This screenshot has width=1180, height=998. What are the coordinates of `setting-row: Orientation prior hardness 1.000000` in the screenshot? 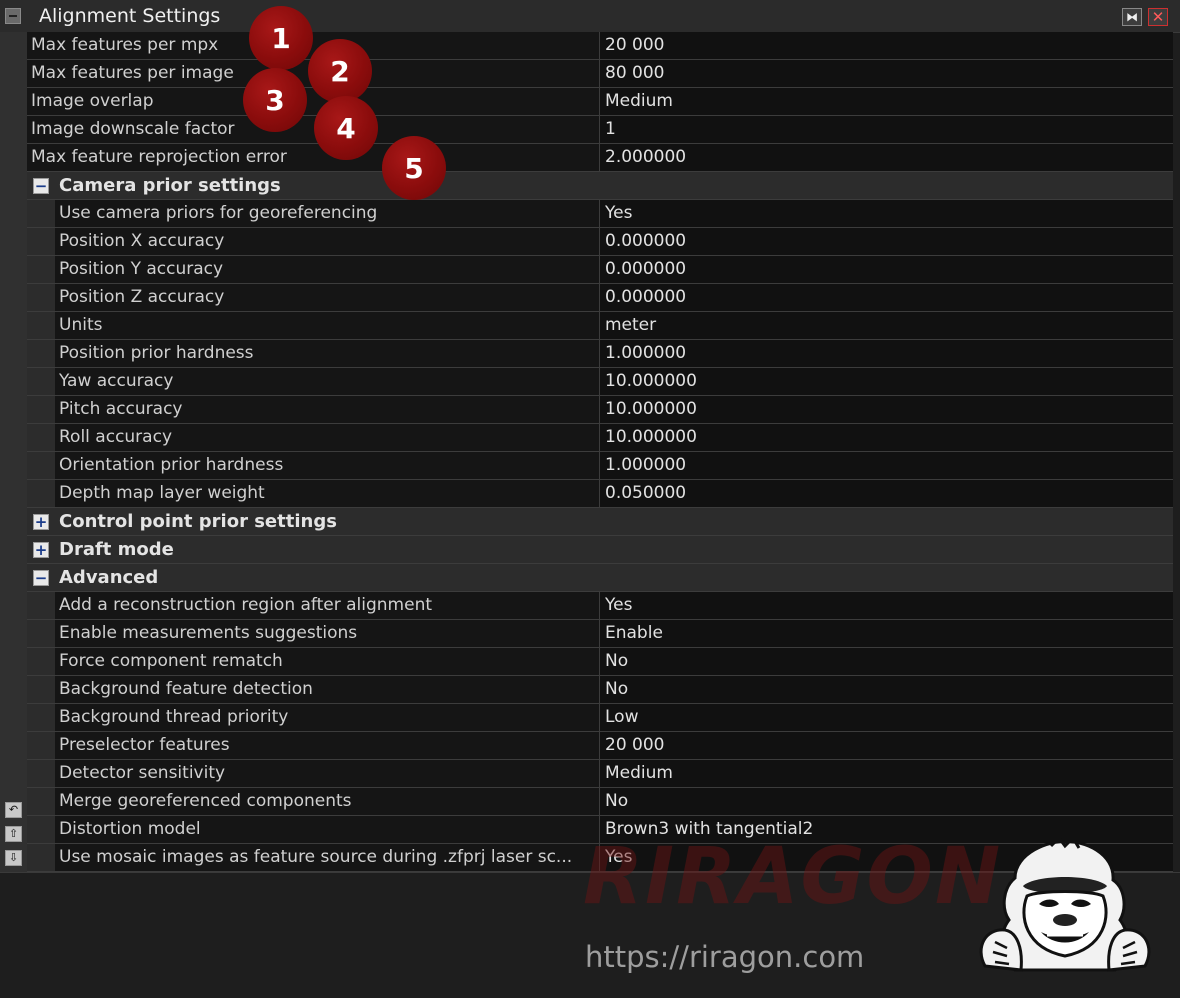 It's located at (600, 466).